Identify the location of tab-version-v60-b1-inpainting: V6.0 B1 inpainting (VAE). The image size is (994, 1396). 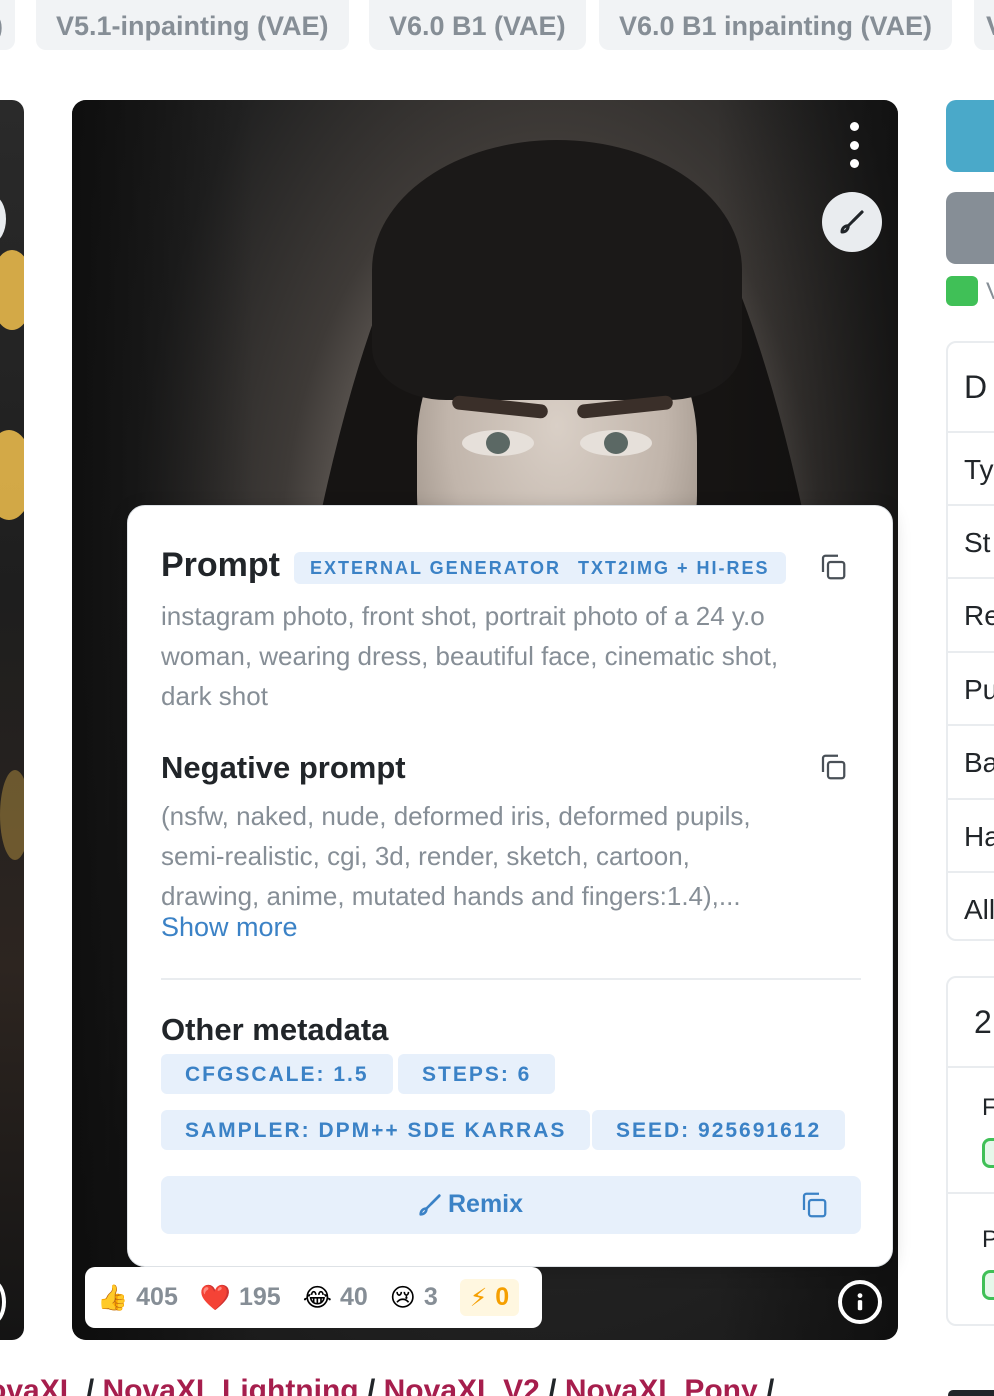
(776, 25).